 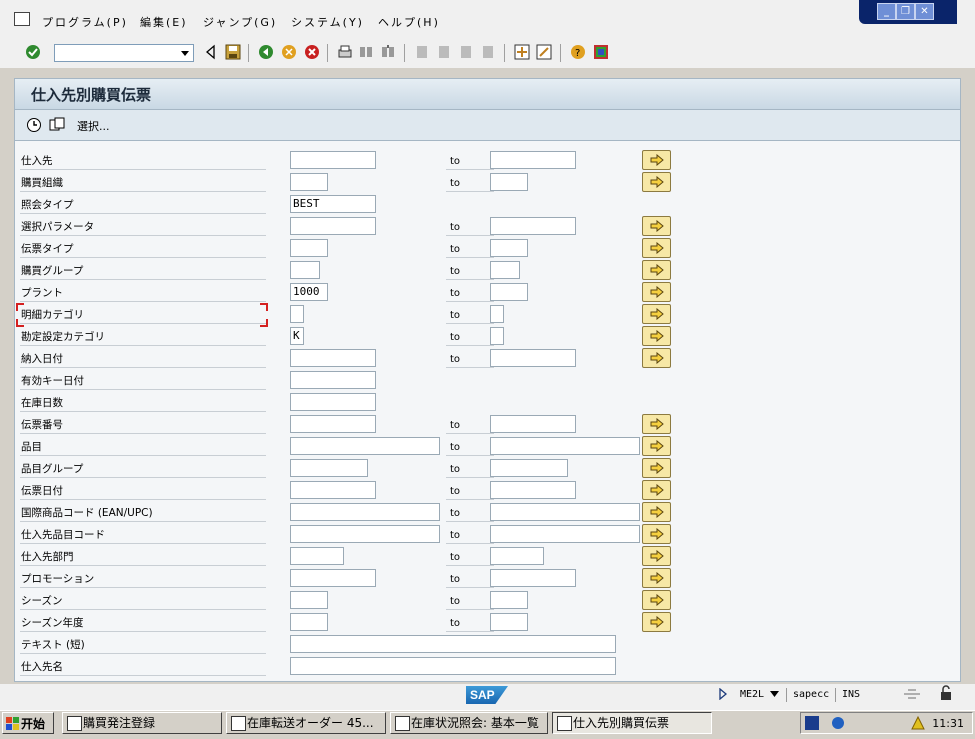 I want to click on task-button-active: 仕入先別購買伝票, so click(x=632, y=723).